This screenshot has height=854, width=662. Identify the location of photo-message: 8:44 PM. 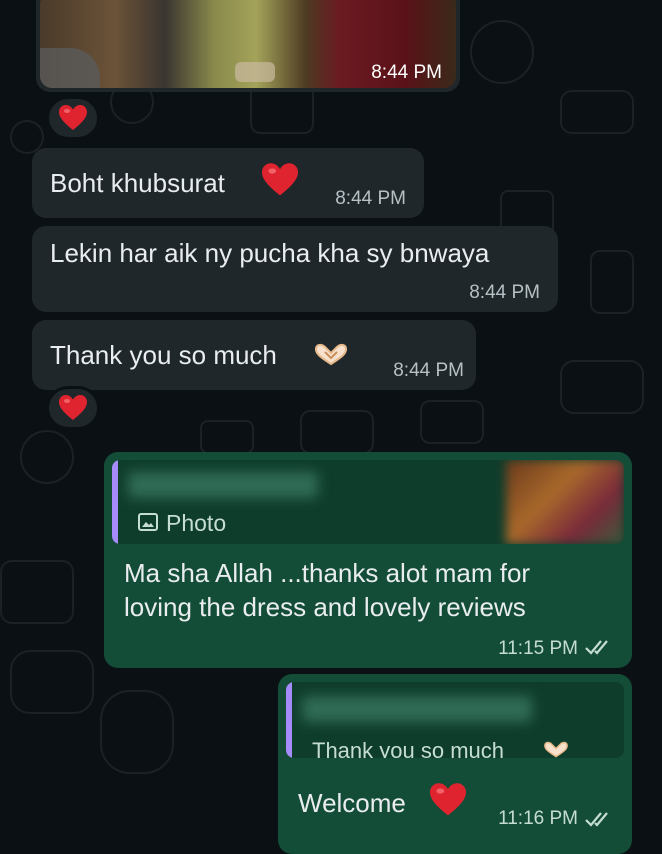
(248, 46).